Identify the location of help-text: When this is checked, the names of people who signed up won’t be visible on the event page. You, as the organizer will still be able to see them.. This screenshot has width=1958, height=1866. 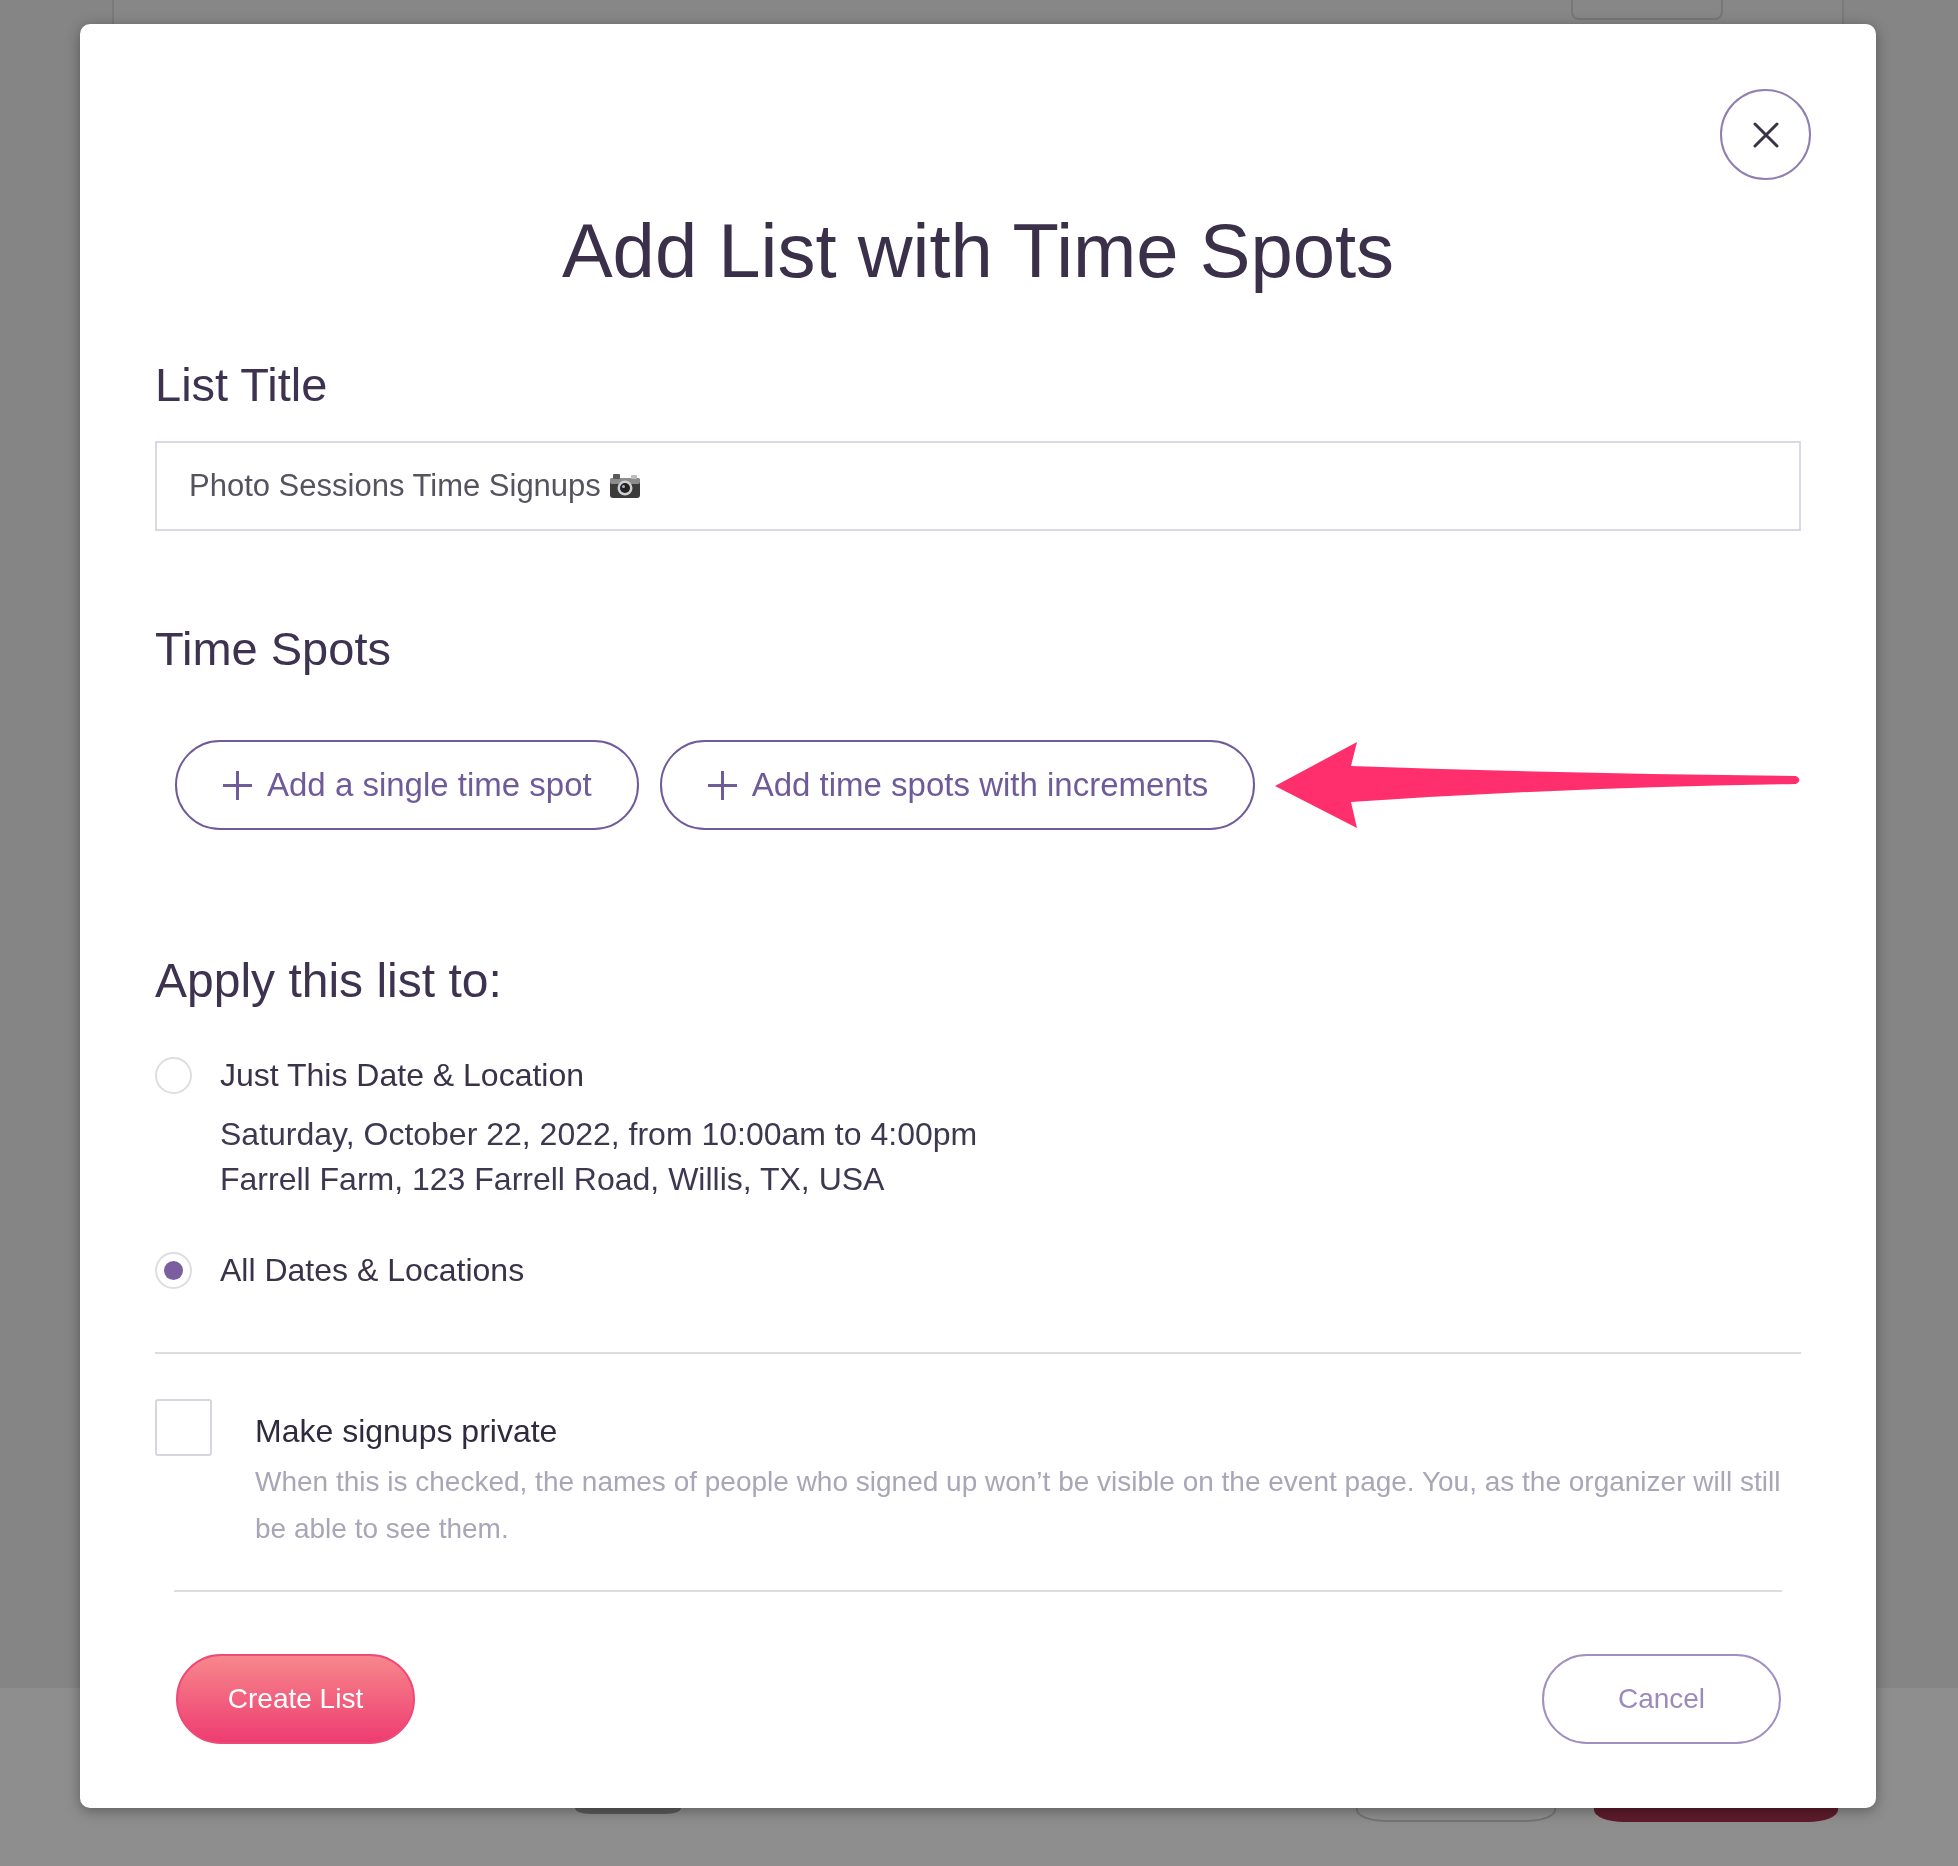
(1018, 1505).